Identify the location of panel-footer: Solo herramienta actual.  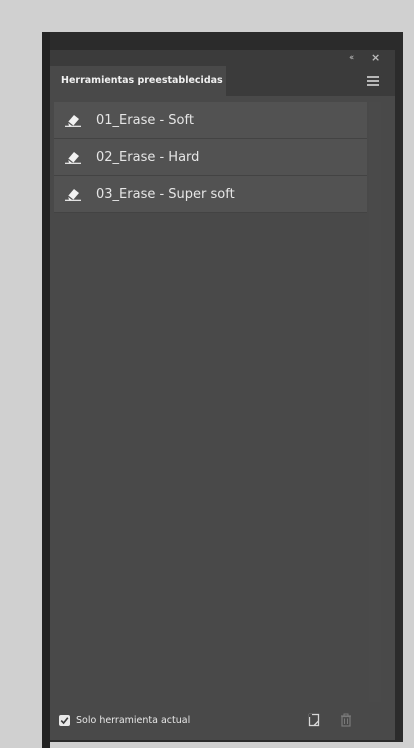
(222, 722).